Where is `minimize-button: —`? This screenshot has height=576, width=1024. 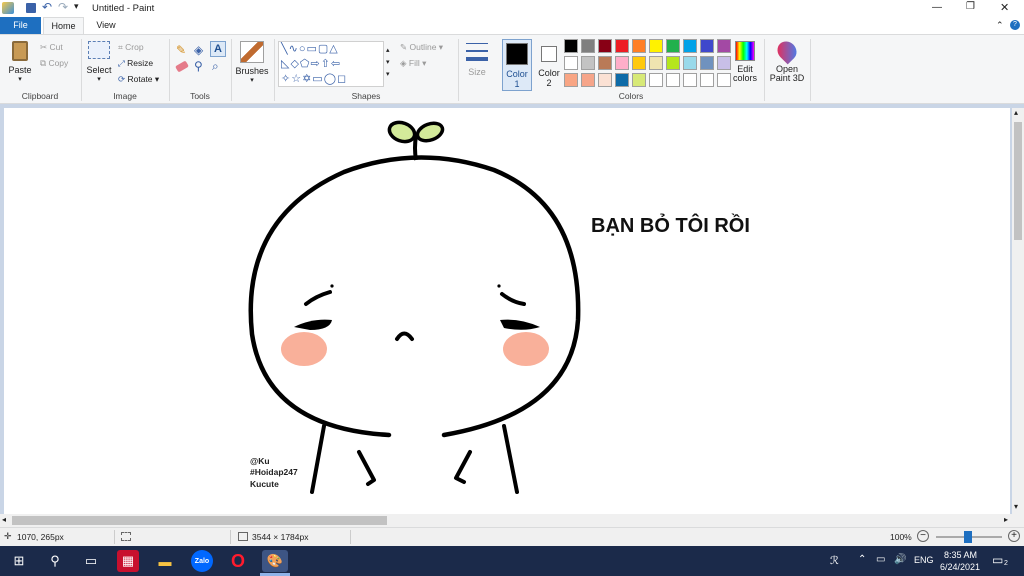
minimize-button: — is located at coordinates (937, 7).